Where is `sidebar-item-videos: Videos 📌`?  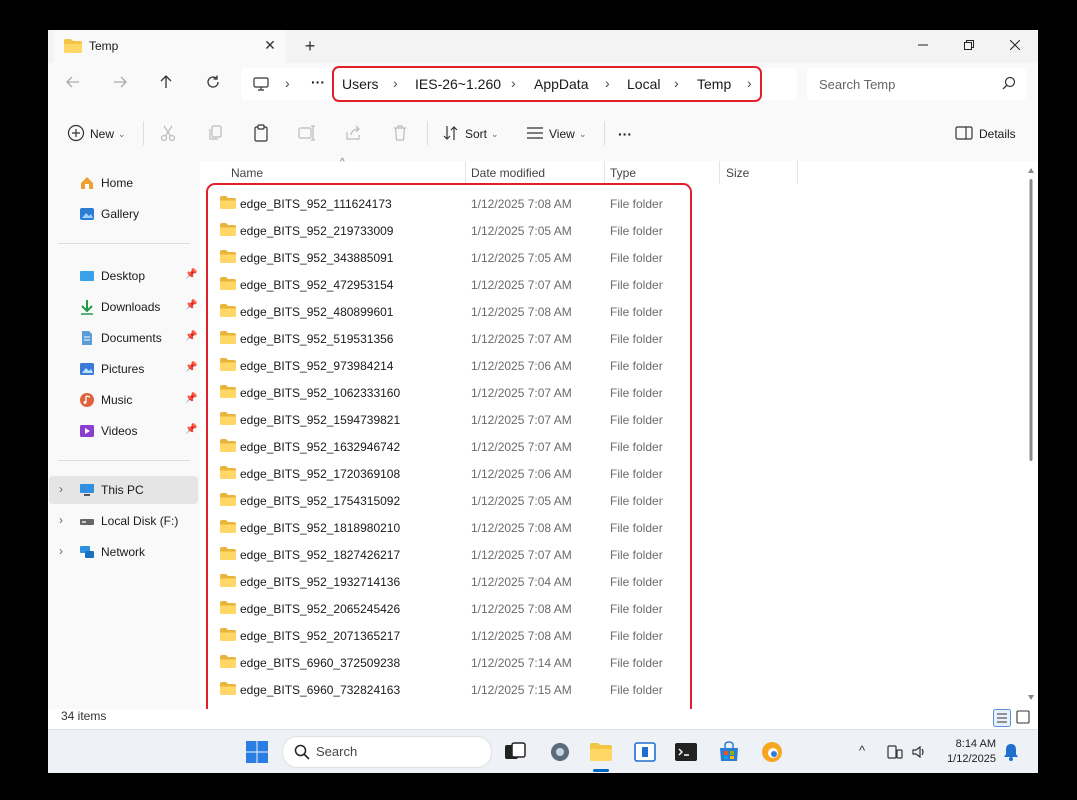 sidebar-item-videos: Videos 📌 is located at coordinates (123, 431).